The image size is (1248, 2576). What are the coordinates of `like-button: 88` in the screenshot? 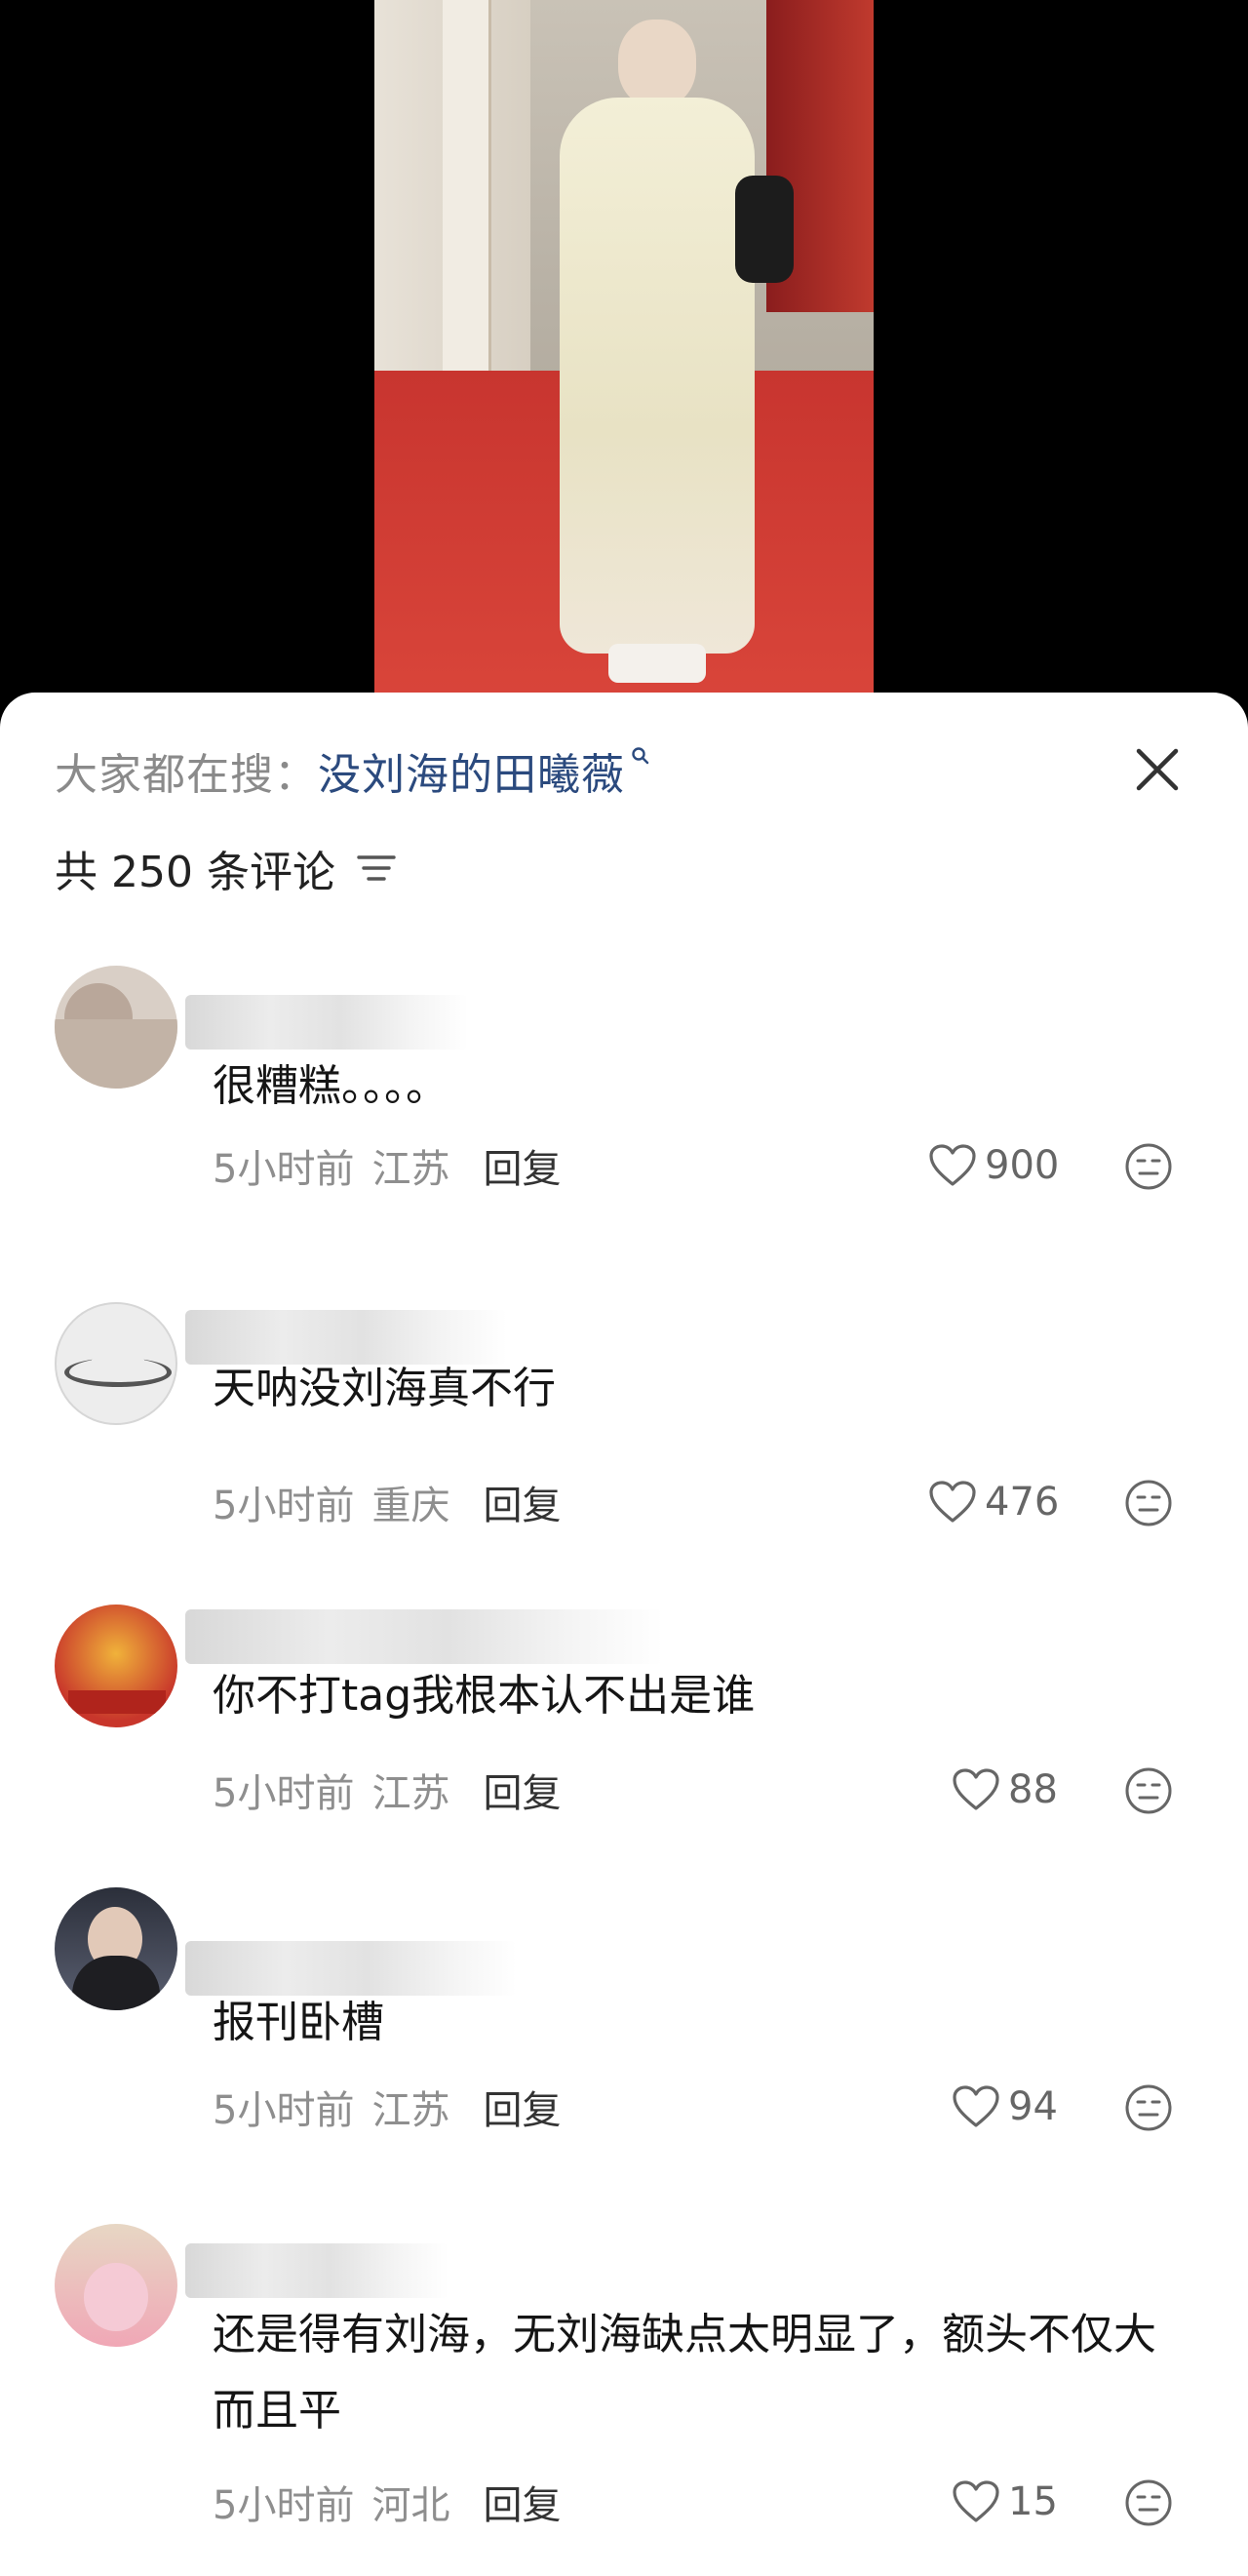 It's located at (1005, 1790).